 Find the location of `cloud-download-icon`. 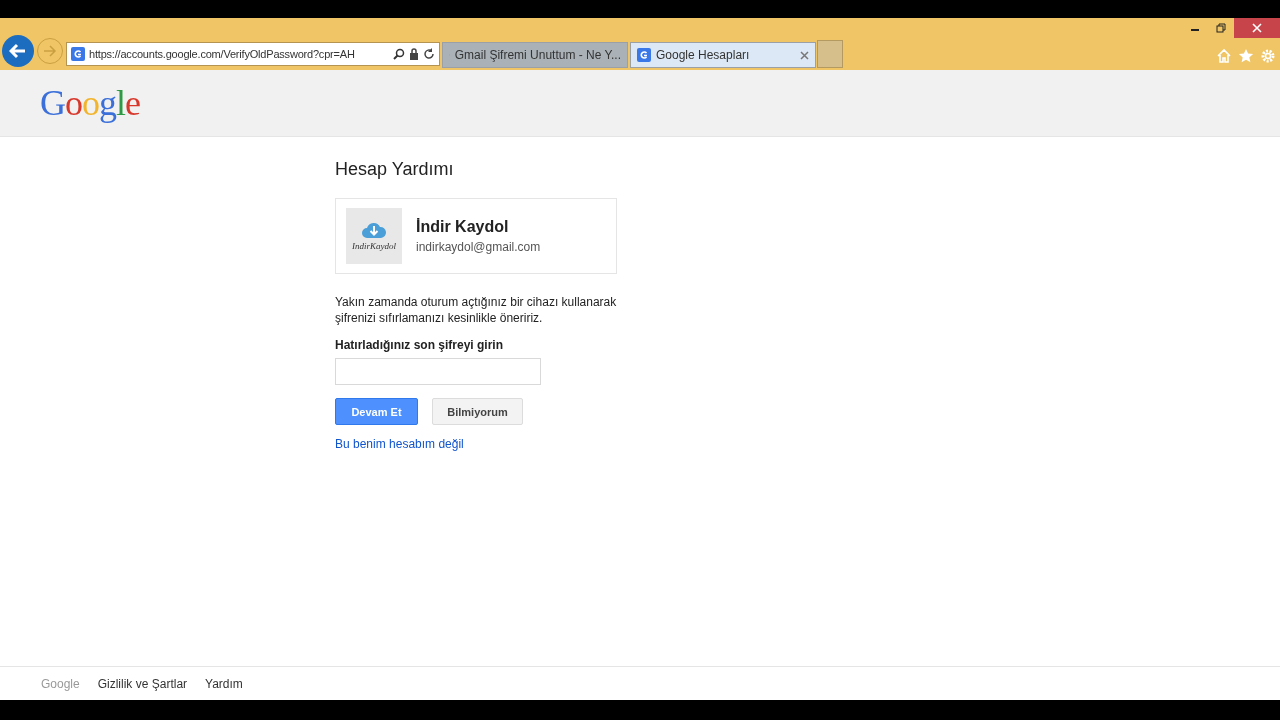

cloud-download-icon is located at coordinates (374, 230).